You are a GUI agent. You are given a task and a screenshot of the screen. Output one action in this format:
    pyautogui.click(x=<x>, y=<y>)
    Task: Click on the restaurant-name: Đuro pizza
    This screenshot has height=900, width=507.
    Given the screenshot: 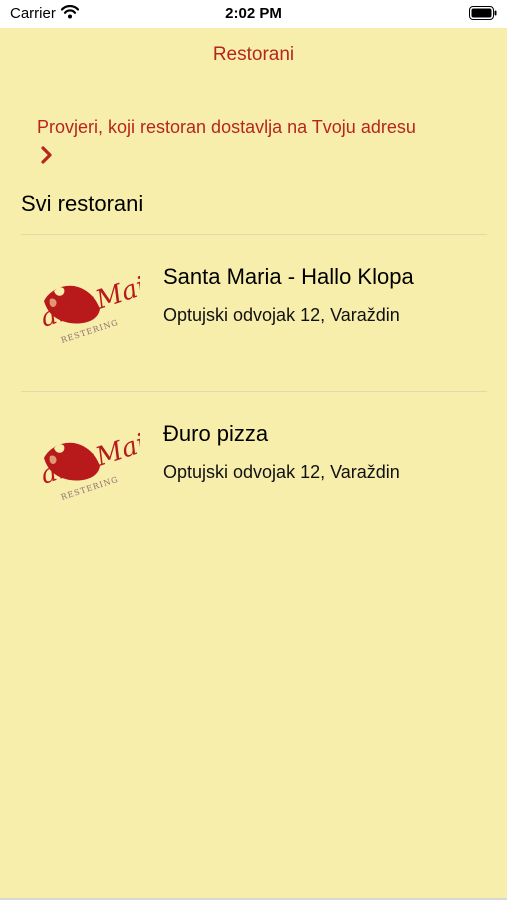 What is the action you would take?
    pyautogui.click(x=216, y=433)
    